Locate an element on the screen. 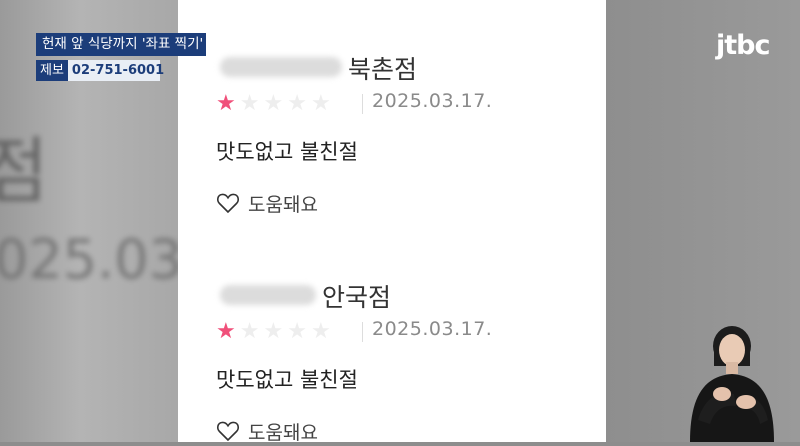 The height and width of the screenshot is (446, 800). review-header: 안국점 is located at coordinates (406, 296).